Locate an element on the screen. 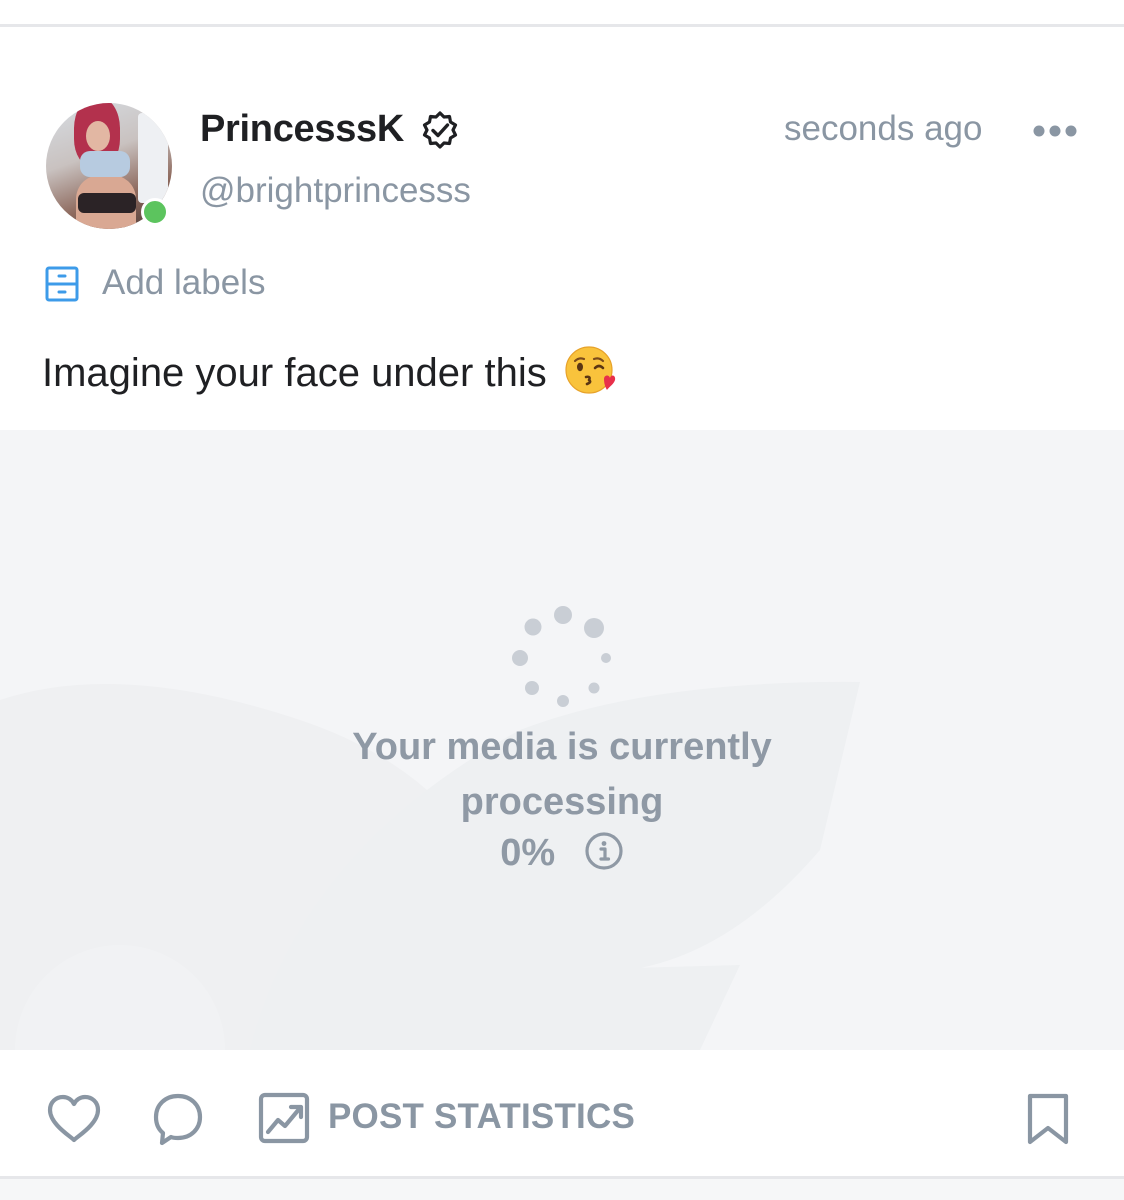 This screenshot has height=1200, width=1124. processing-message: Your media is currently processing is located at coordinates (562, 775).